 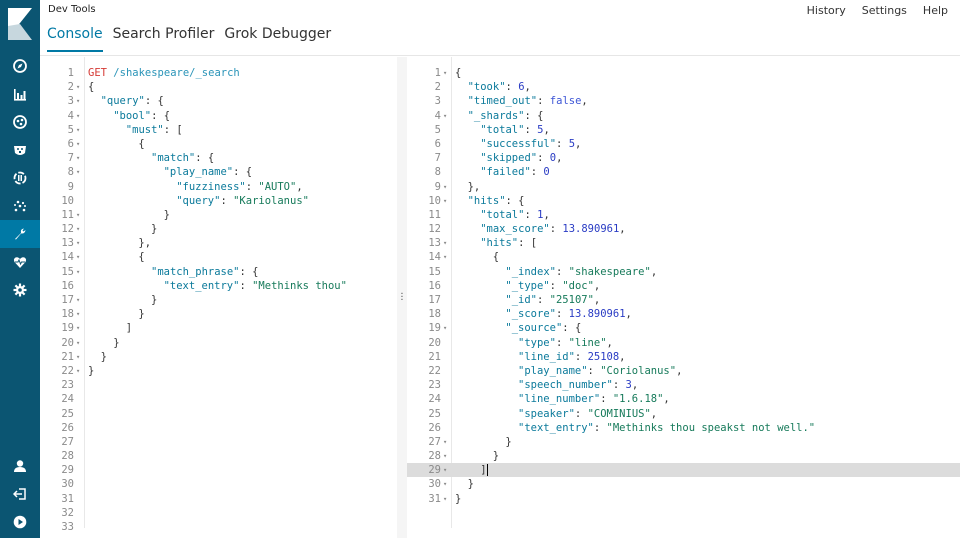 I want to click on code-line: 6 ▾ {, so click(x=218, y=144).